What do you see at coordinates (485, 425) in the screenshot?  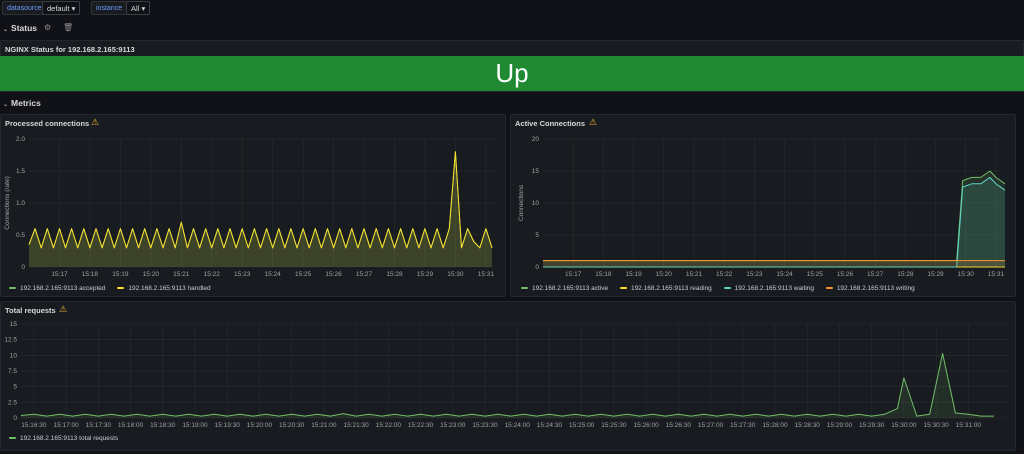 I see `x-tick-label: 15:23:30` at bounding box center [485, 425].